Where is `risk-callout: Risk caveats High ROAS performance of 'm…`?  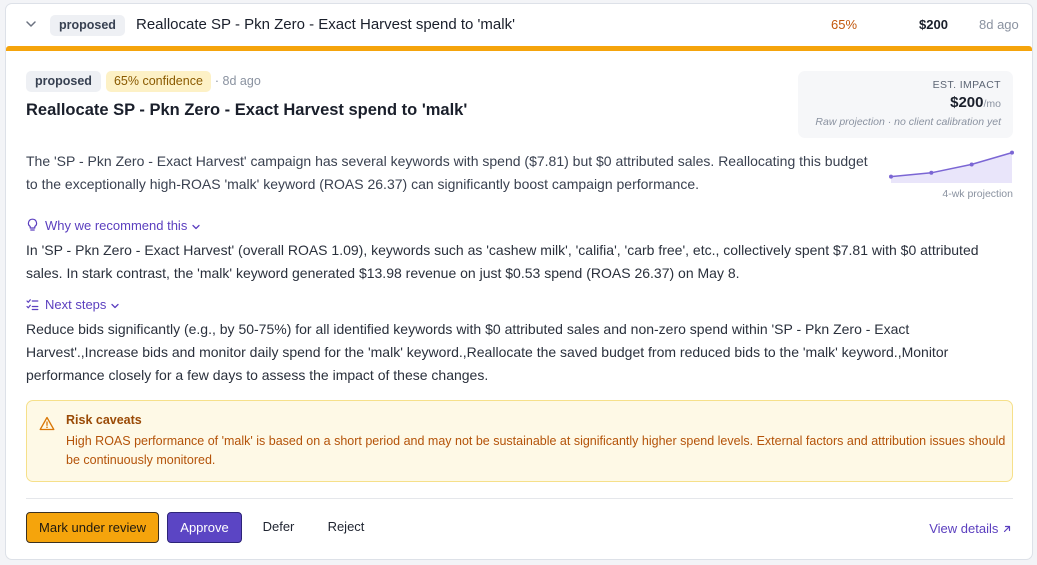
risk-callout: Risk caveats High ROAS performance of 'm… is located at coordinates (519, 441).